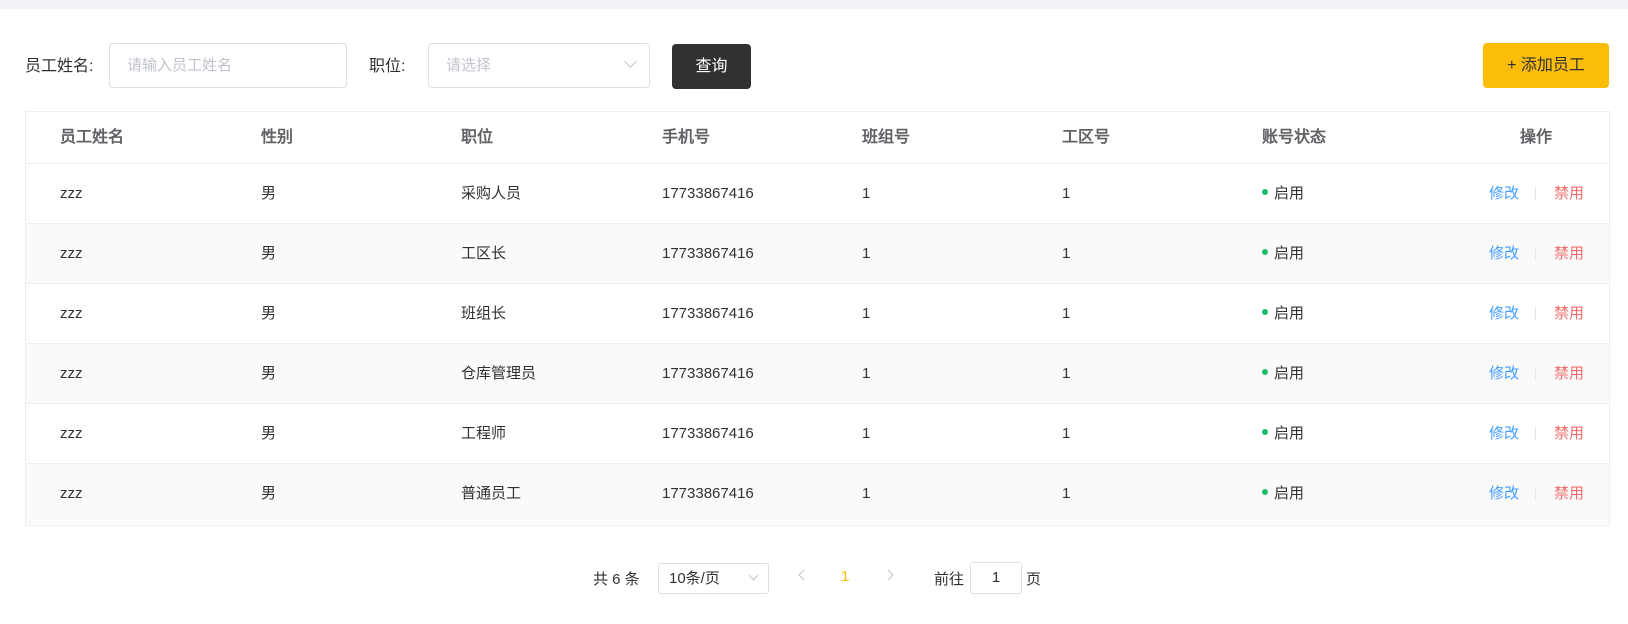 The width and height of the screenshot is (1628, 624). I want to click on position-select: 请选择, so click(539, 65).